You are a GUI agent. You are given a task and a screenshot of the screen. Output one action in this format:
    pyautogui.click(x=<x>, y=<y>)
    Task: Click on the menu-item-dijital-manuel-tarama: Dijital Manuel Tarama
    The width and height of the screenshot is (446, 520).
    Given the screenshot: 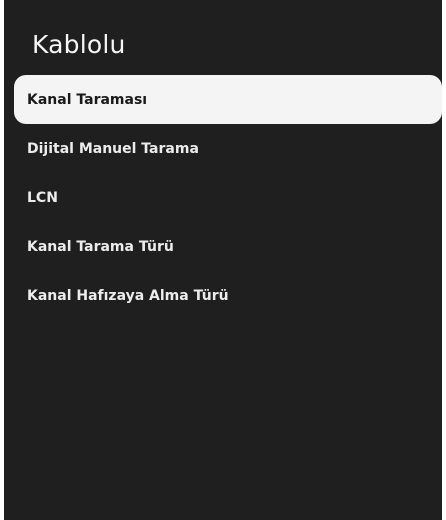 What is the action you would take?
    pyautogui.click(x=228, y=148)
    